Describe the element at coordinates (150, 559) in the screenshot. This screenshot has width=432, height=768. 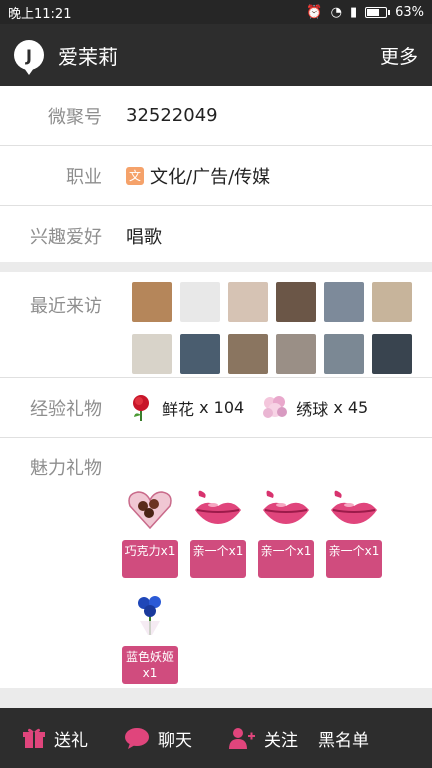
I see `charm-gift-label: 巧克力x1` at that location.